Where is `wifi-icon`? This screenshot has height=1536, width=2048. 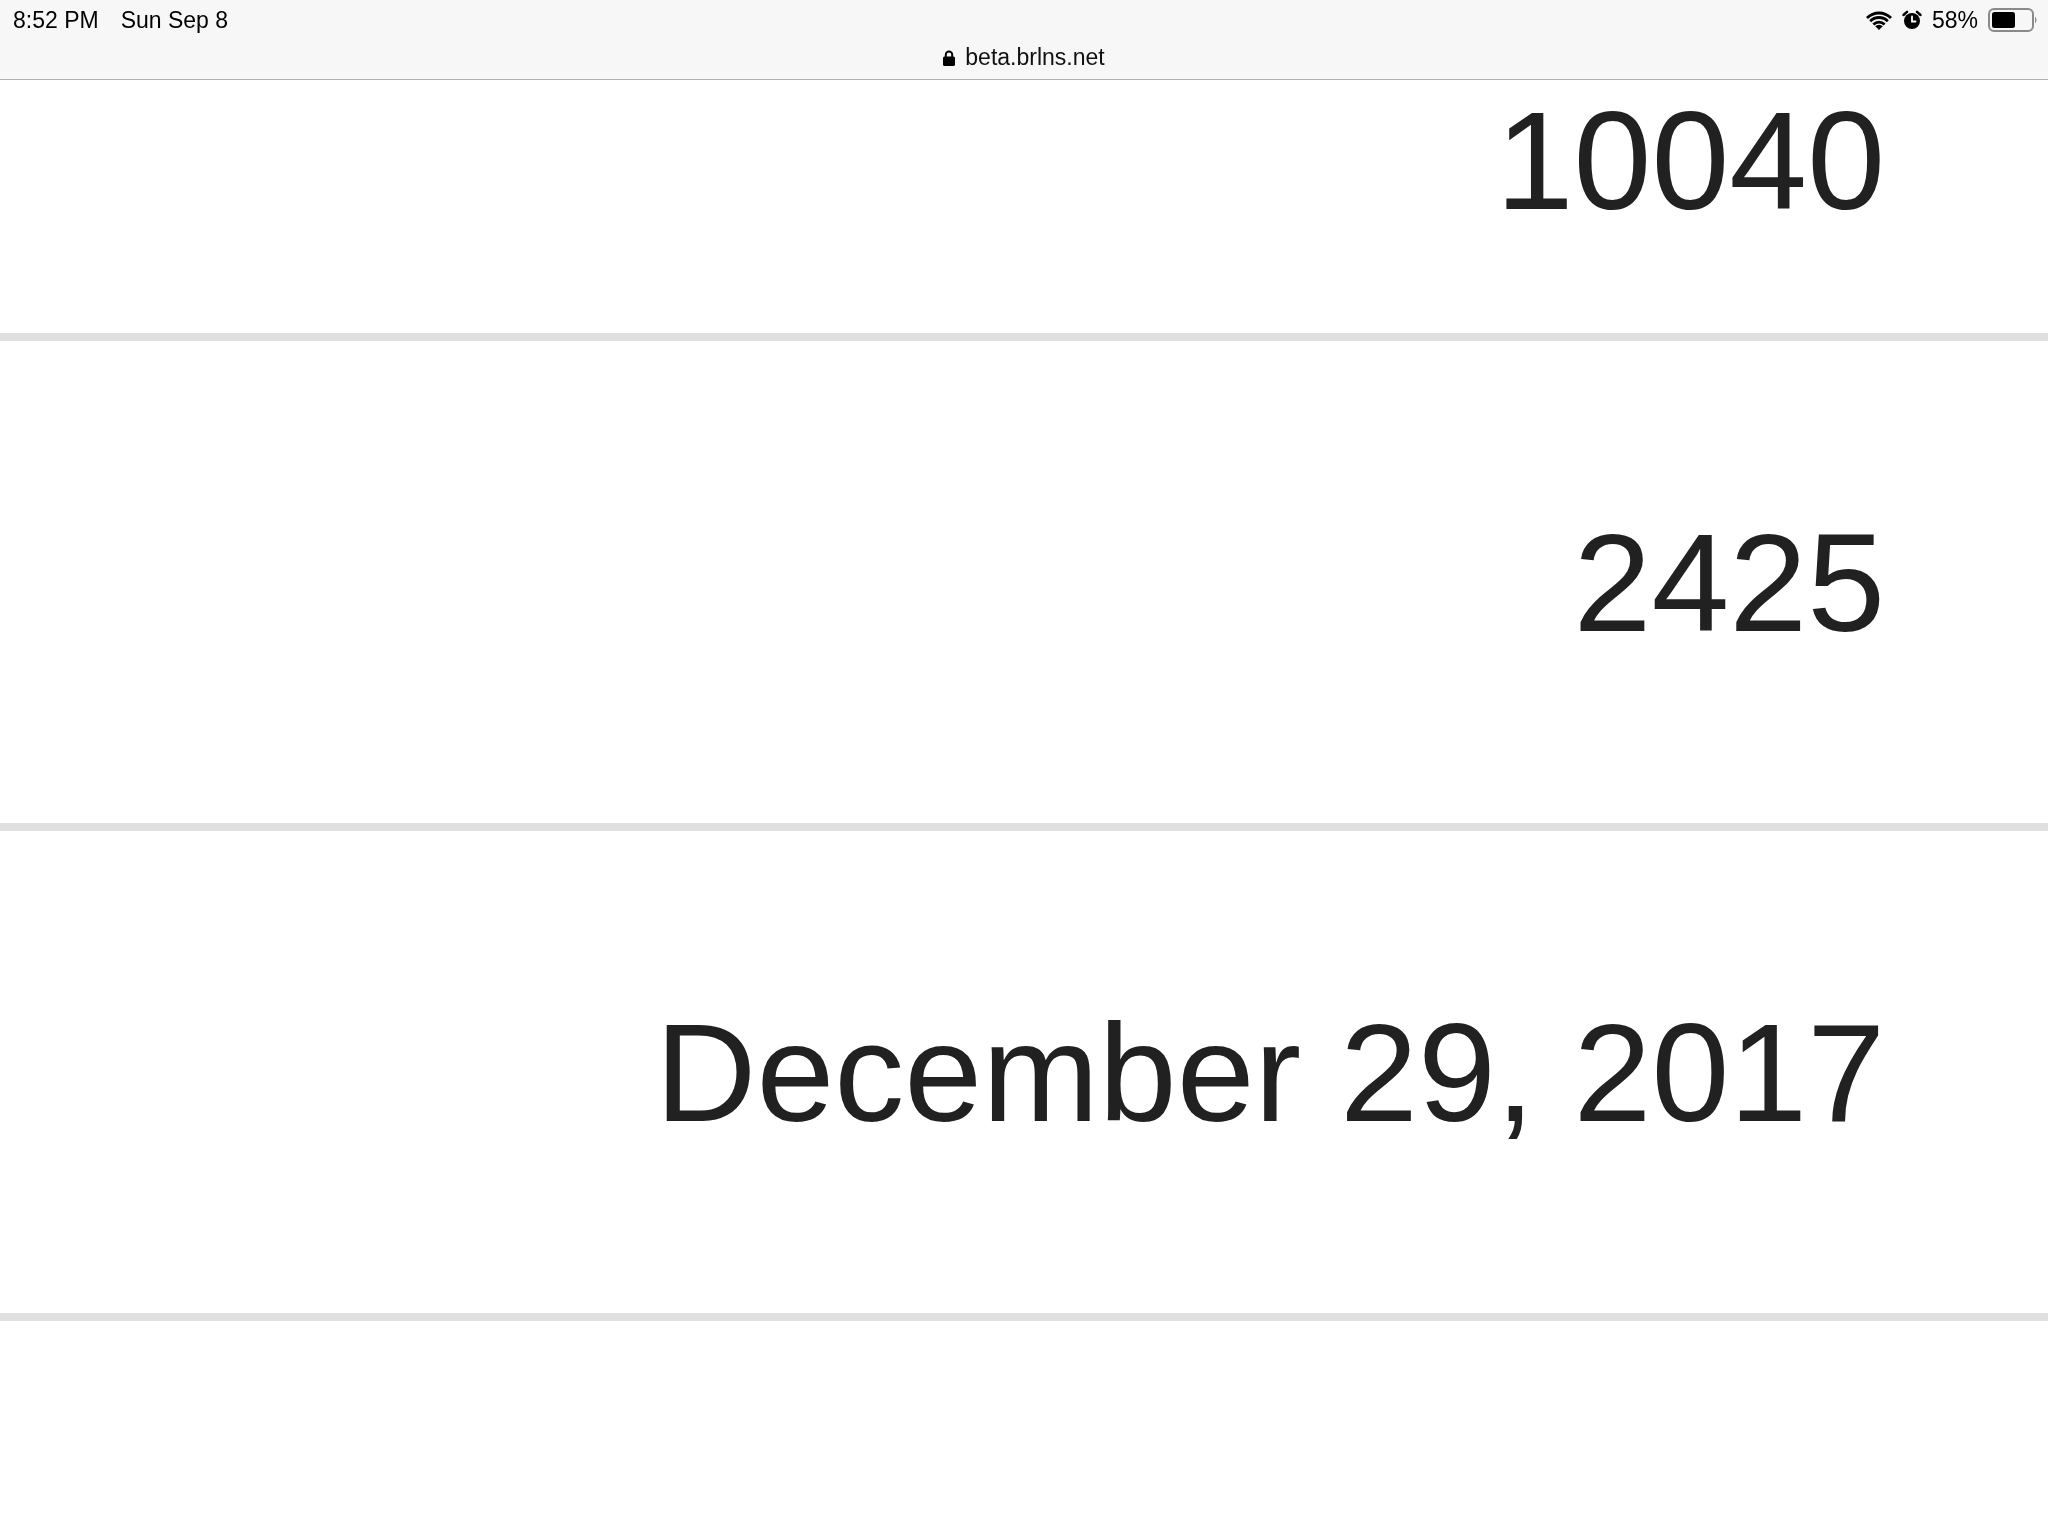
wifi-icon is located at coordinates (1878, 20).